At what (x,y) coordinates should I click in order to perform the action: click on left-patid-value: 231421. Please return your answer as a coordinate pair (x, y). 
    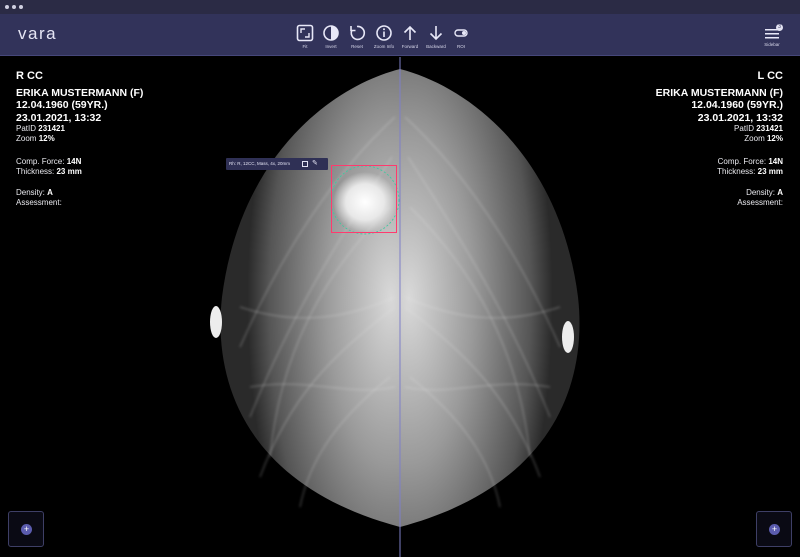
    Looking at the image, I should click on (51, 128).